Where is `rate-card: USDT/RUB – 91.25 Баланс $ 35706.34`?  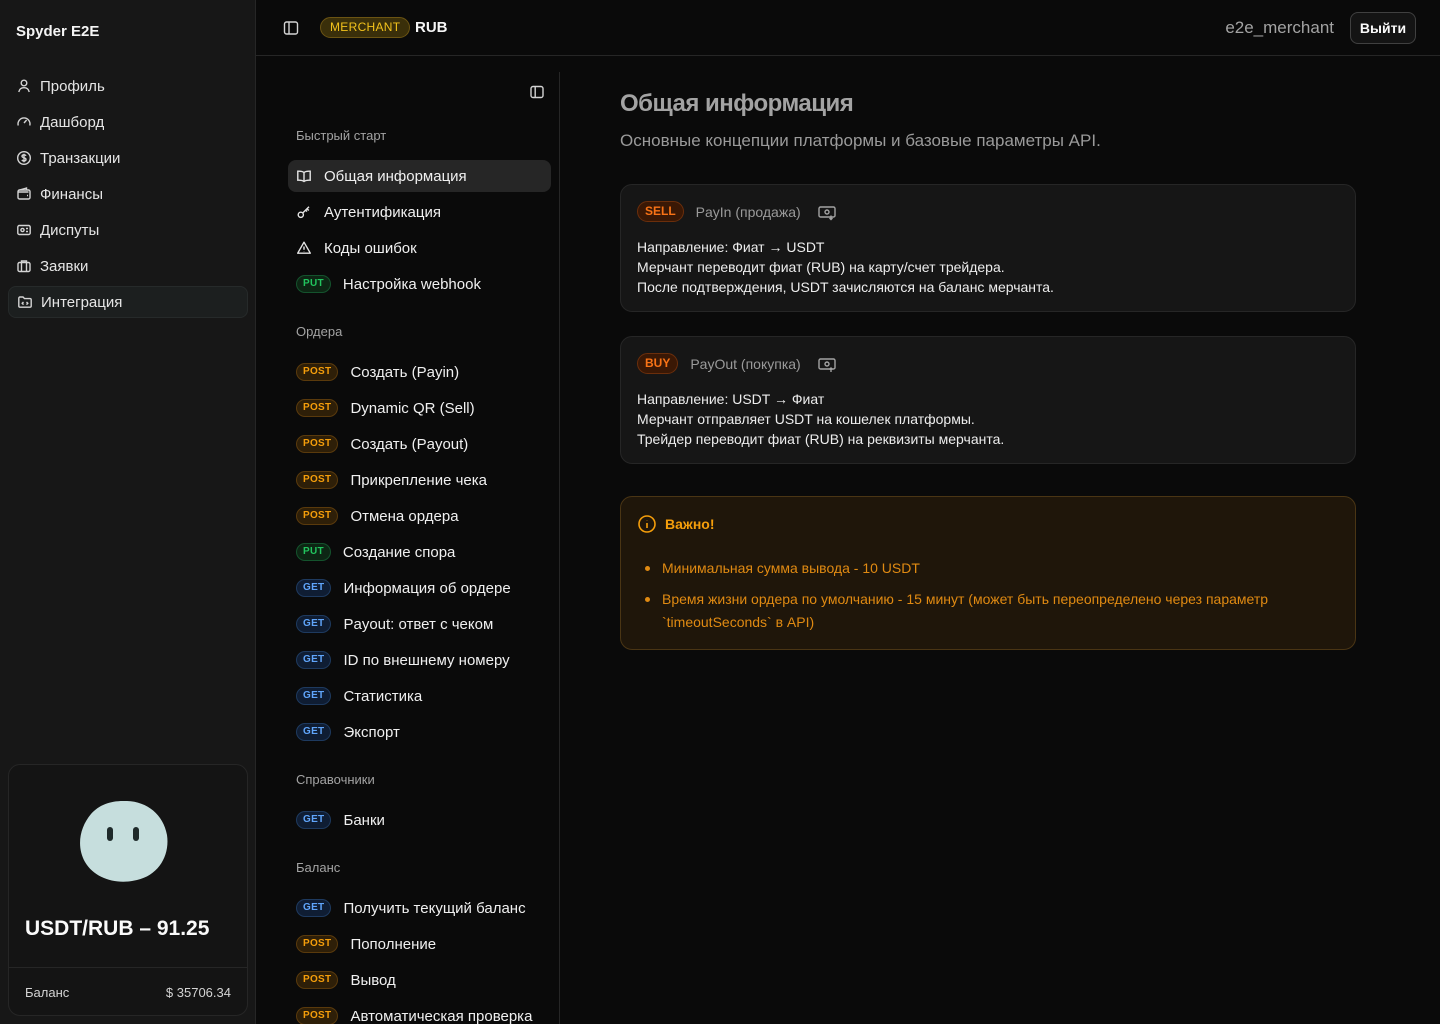
rate-card: USDT/RUB – 91.25 Баланс $ 35706.34 is located at coordinates (128, 890).